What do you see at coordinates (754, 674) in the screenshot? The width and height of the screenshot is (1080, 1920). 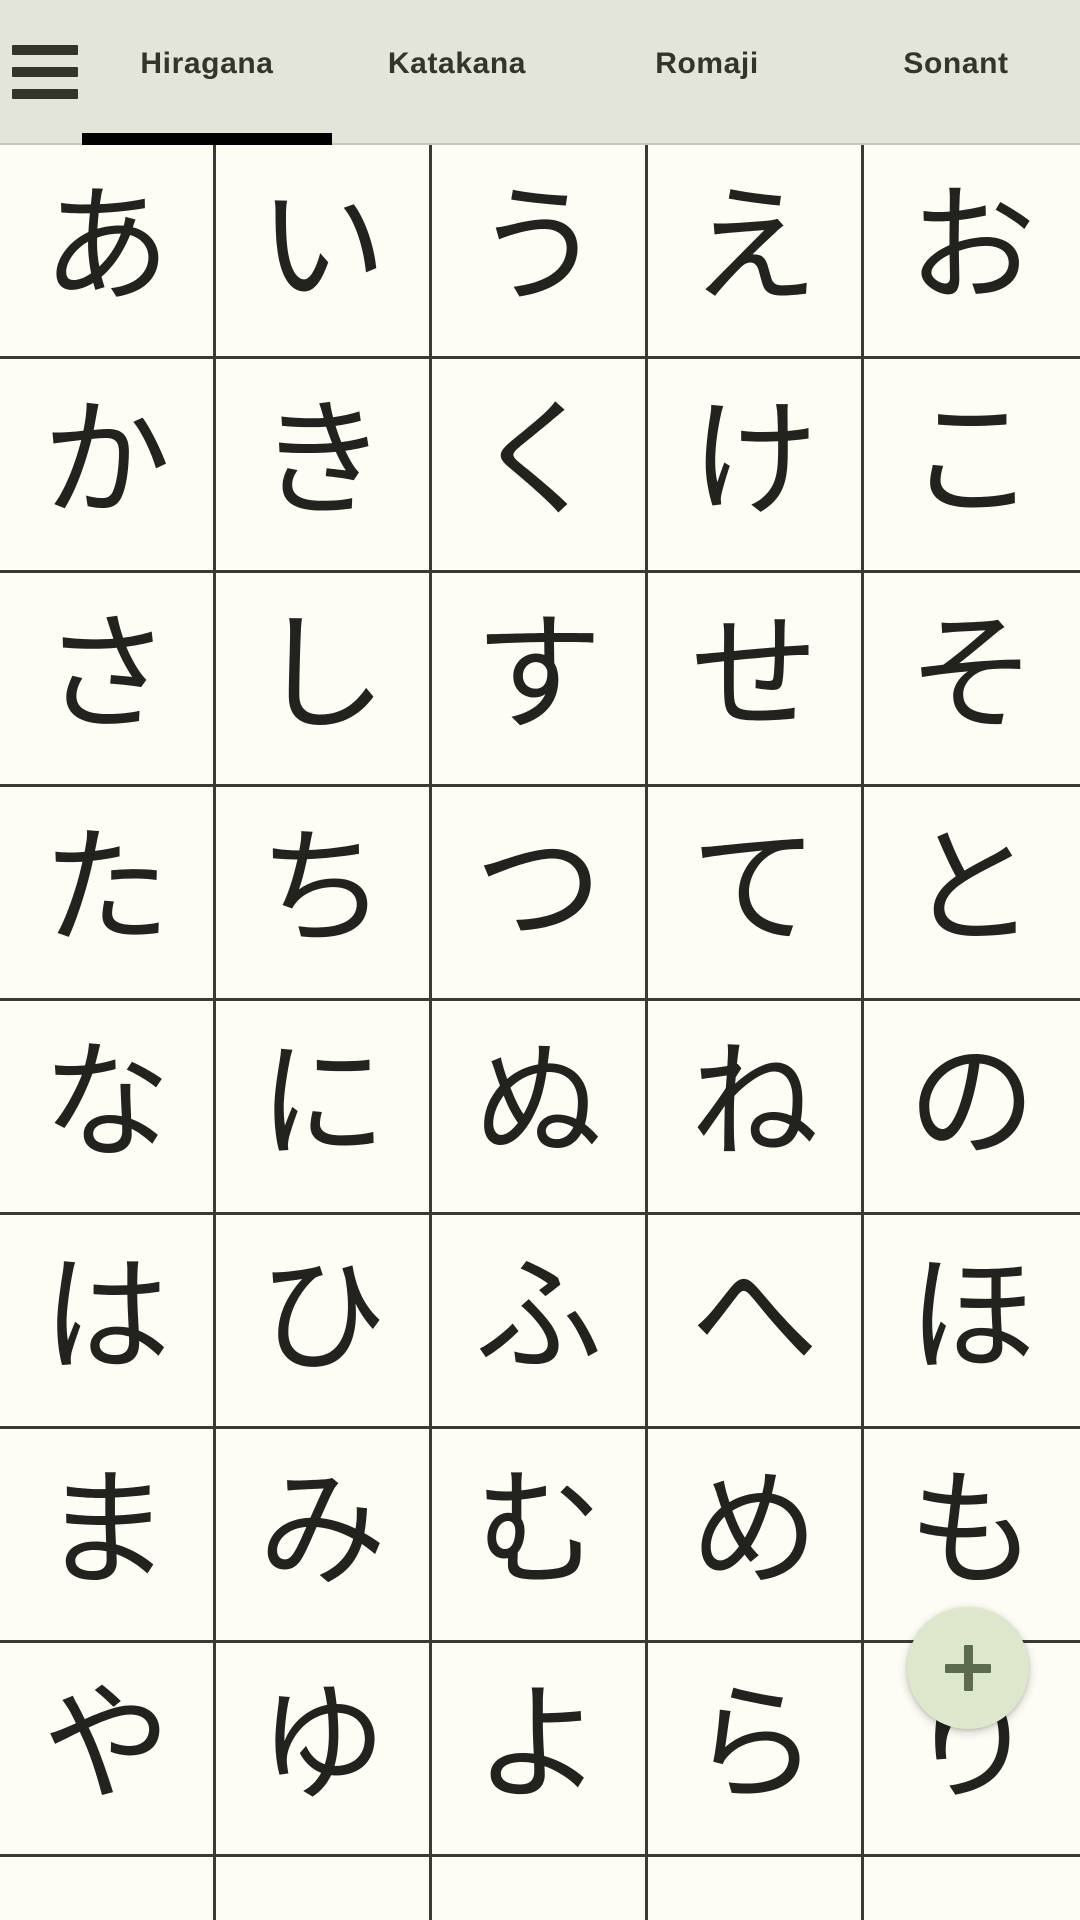 I see `kana-glyph: せ` at bounding box center [754, 674].